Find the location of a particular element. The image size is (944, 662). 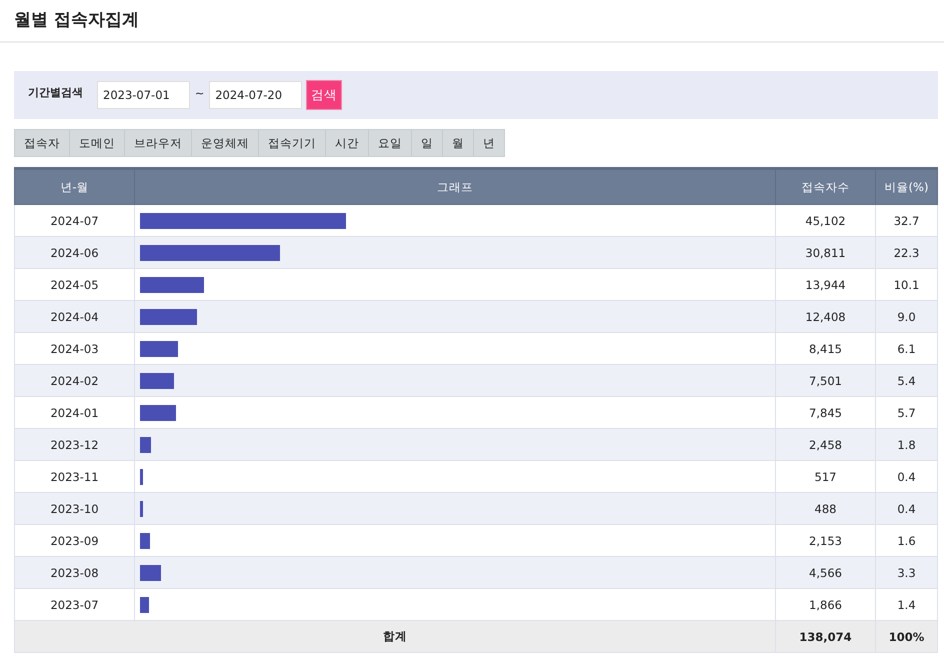

table-cell: 2024-06 is located at coordinates (74, 252).